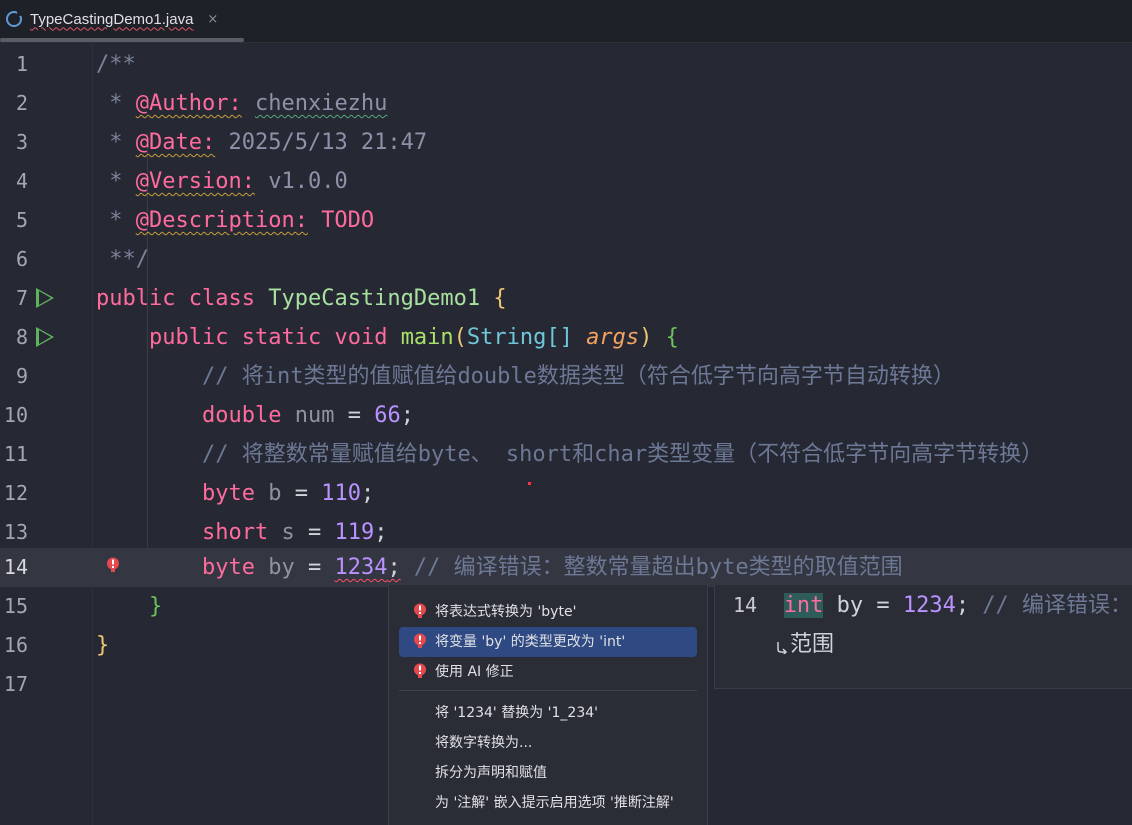 The image size is (1132, 825). What do you see at coordinates (15, 645) in the screenshot?
I see `line-number: 16` at bounding box center [15, 645].